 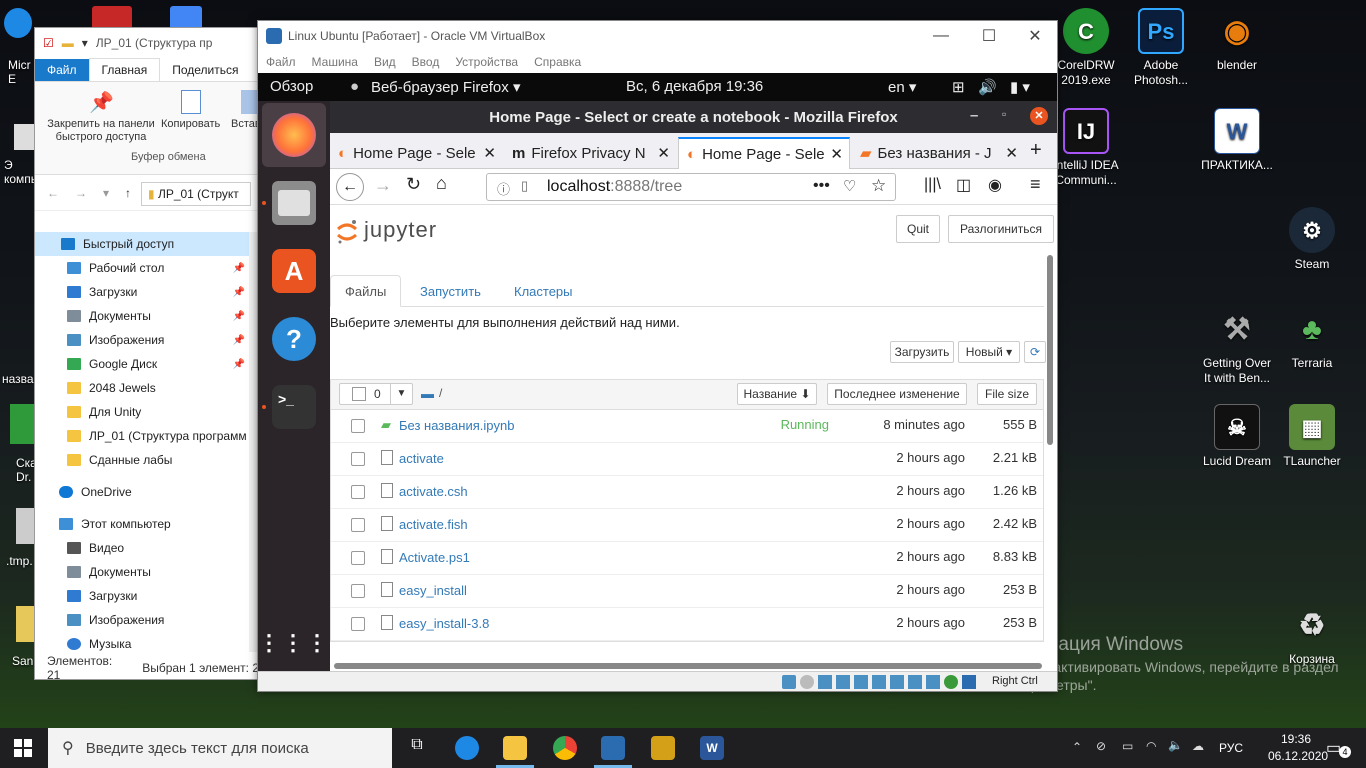 I want to click on minimize-button: —, so click(x=941, y=36).